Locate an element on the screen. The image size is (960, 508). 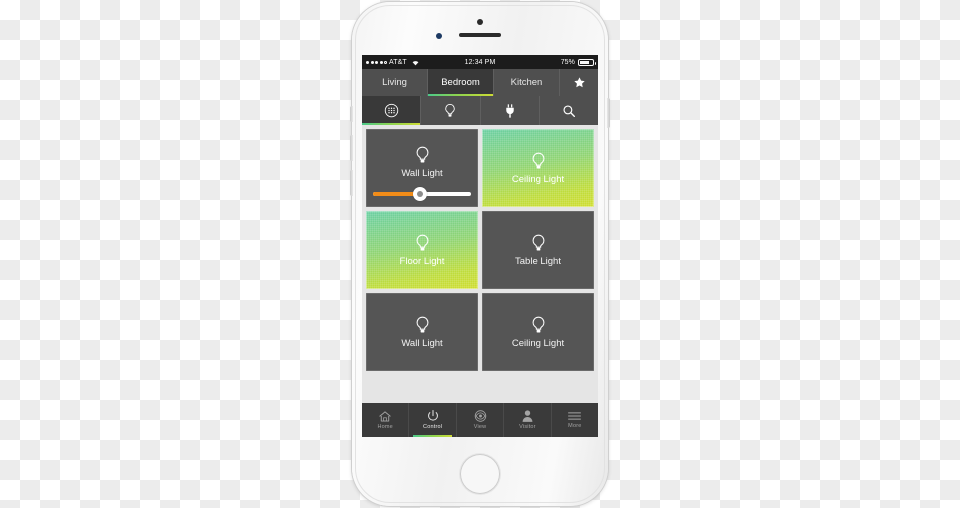
device-tile-table-light: Table Light is located at coordinates (538, 250).